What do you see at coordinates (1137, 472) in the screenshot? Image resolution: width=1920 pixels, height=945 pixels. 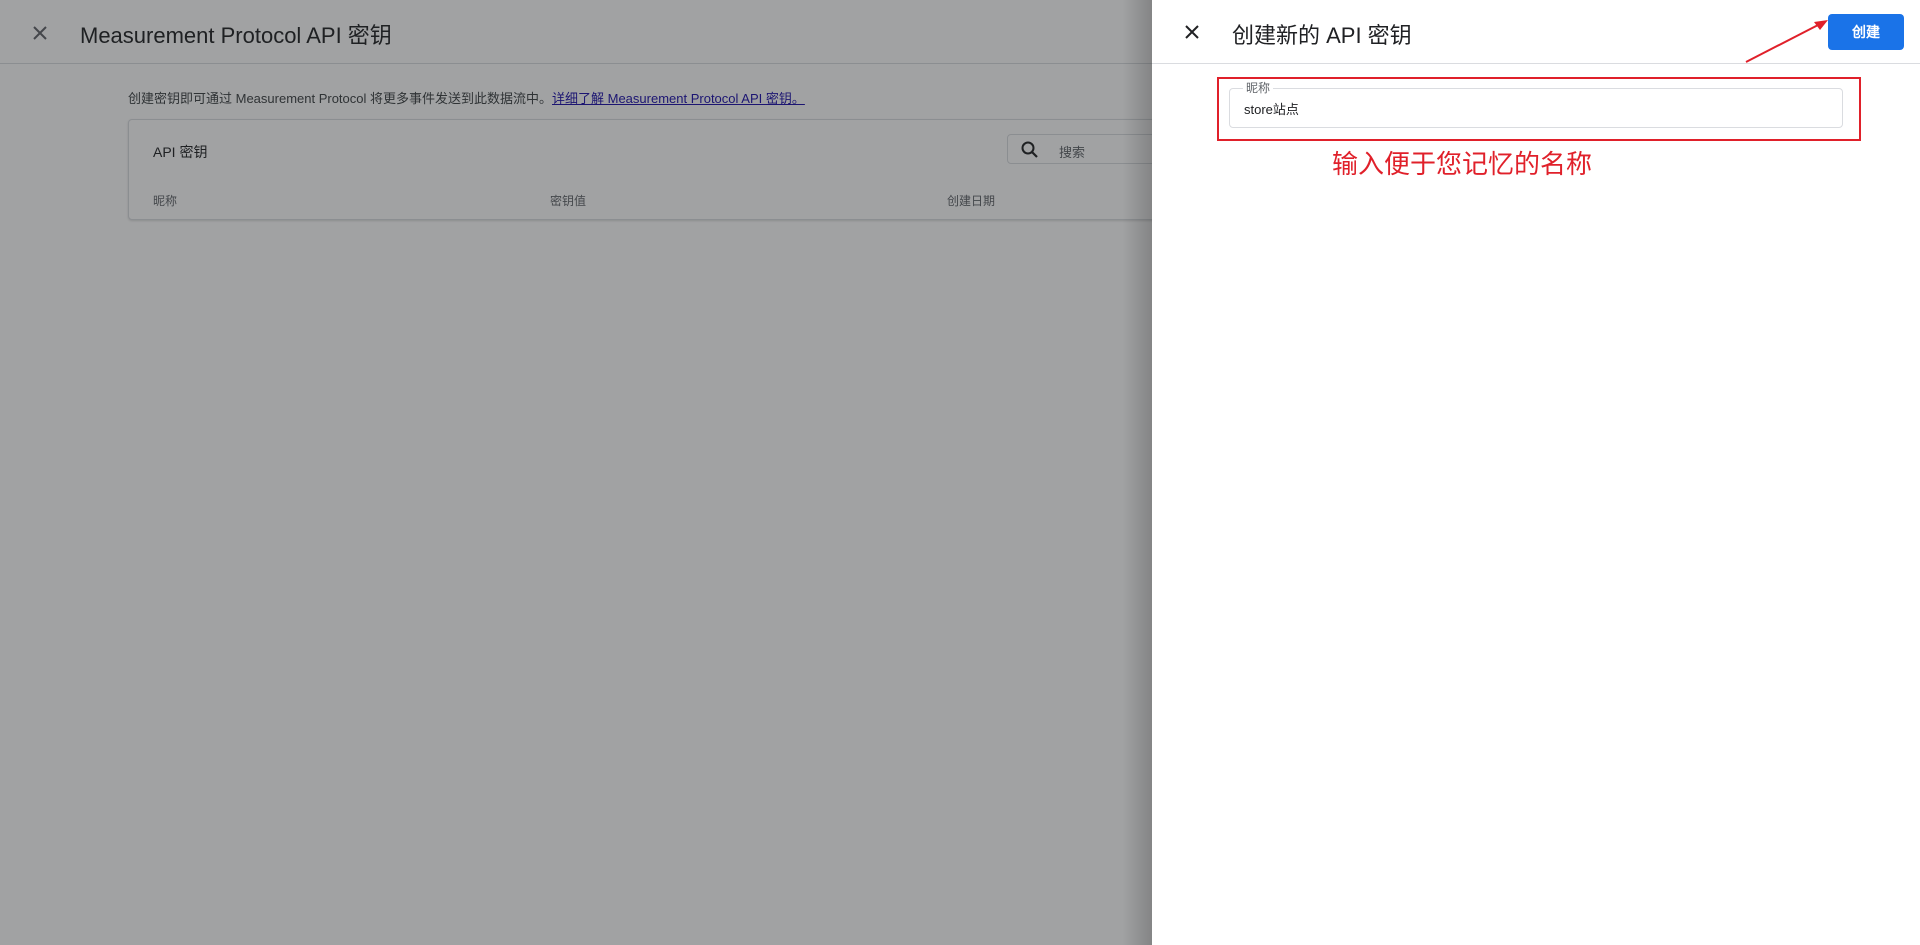 I see `panel-shadow` at bounding box center [1137, 472].